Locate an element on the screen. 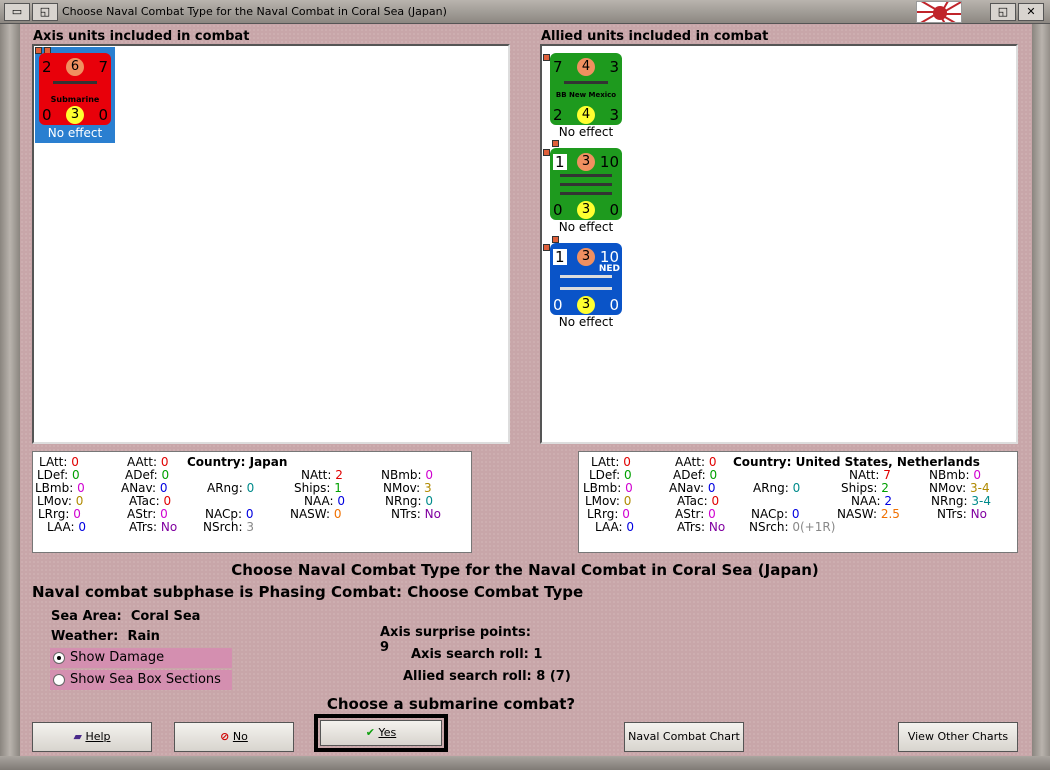  stat-key: ATac: is located at coordinates (144, 501).